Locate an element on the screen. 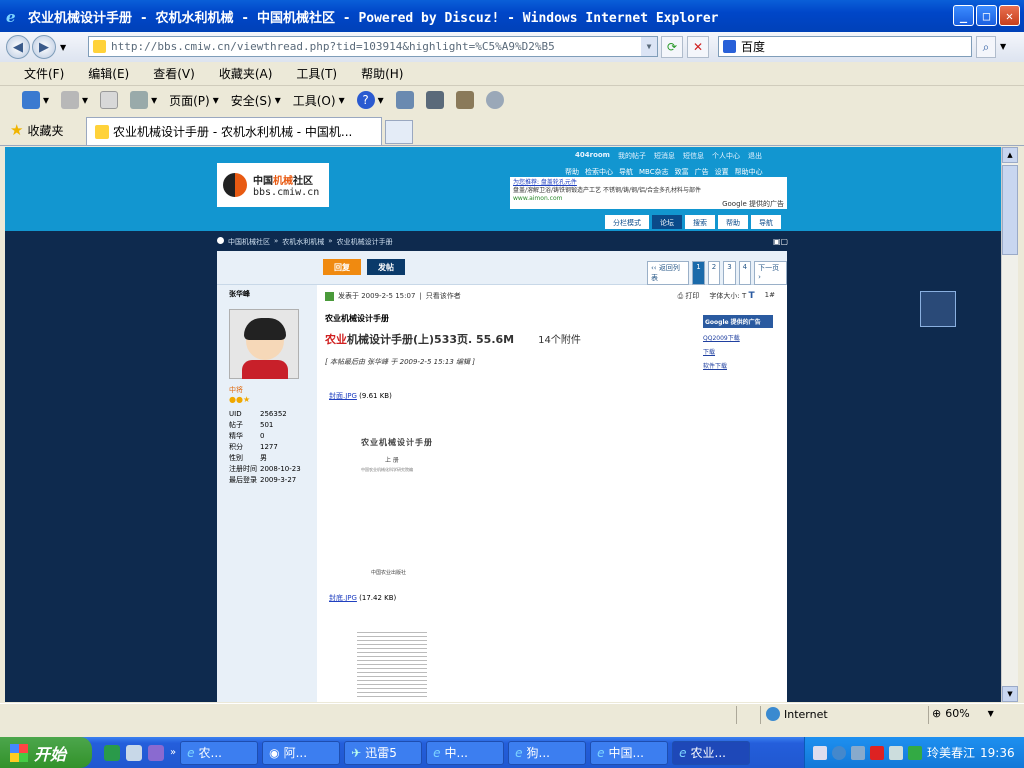 The width and height of the screenshot is (1024, 768). page-scrollbar: ▲ ▼ is located at coordinates (1009, 424).